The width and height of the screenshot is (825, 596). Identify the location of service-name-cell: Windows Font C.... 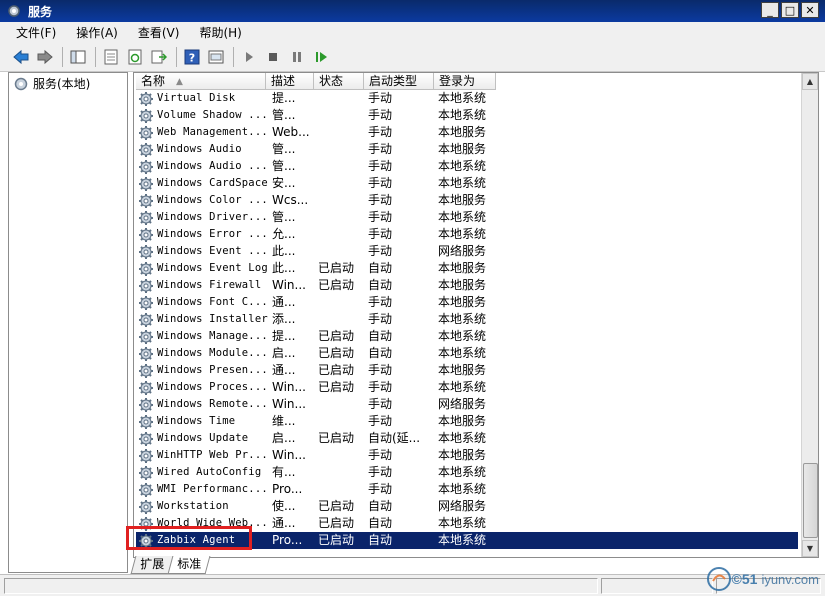
(202, 302).